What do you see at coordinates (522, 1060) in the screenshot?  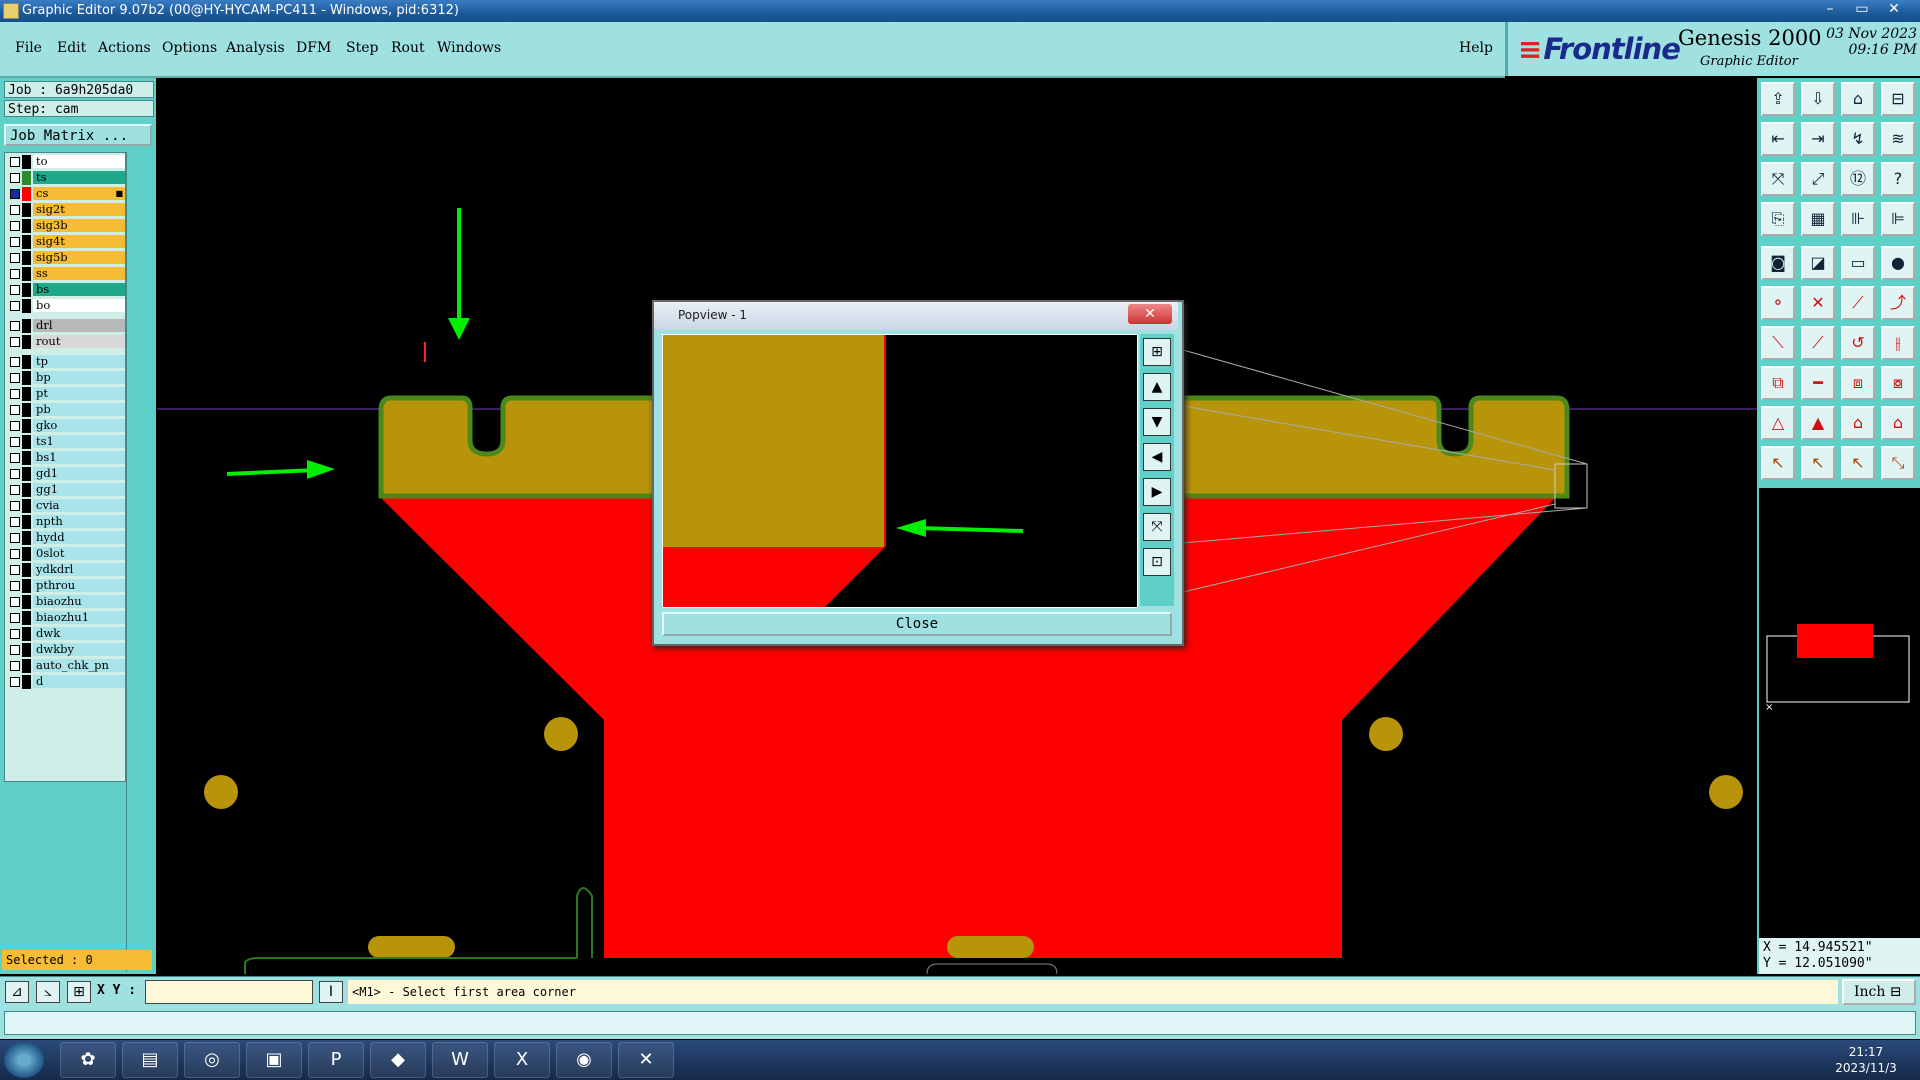 I see `taskbar-app-excel-icon: X` at bounding box center [522, 1060].